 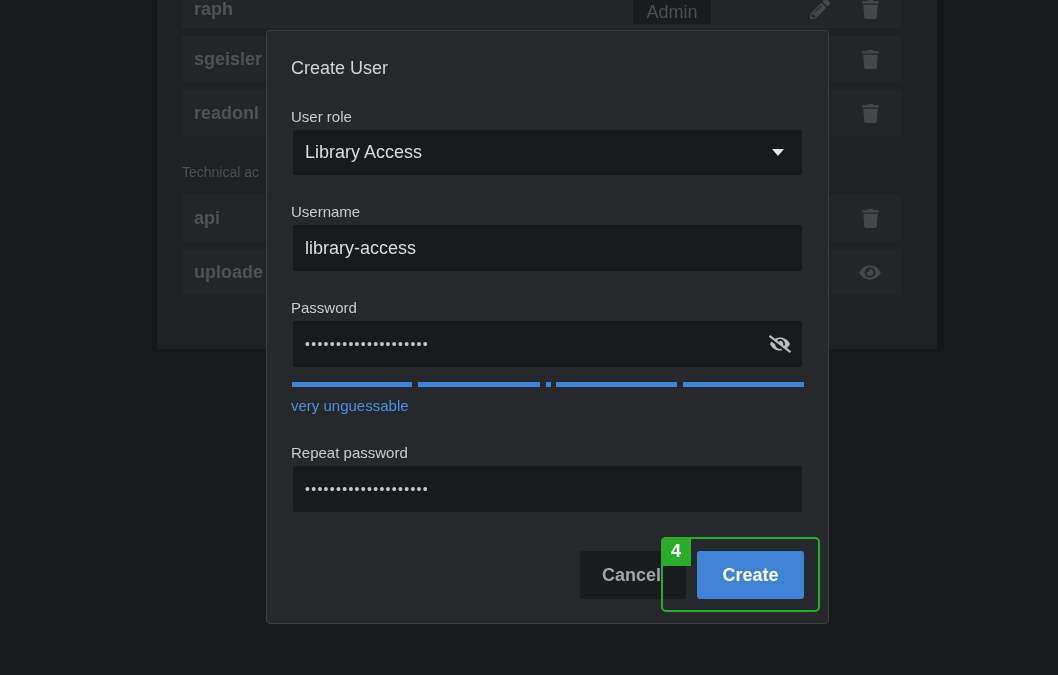 I want to click on field-label: Password, so click(x=324, y=308).